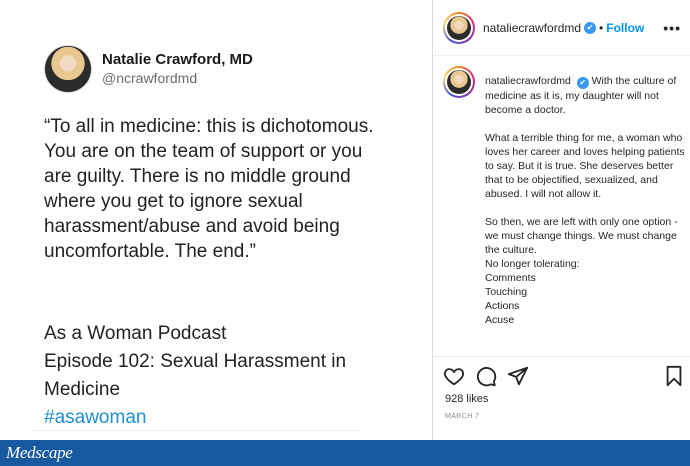  I want to click on hashtag-link: #asawoman, so click(224, 418).